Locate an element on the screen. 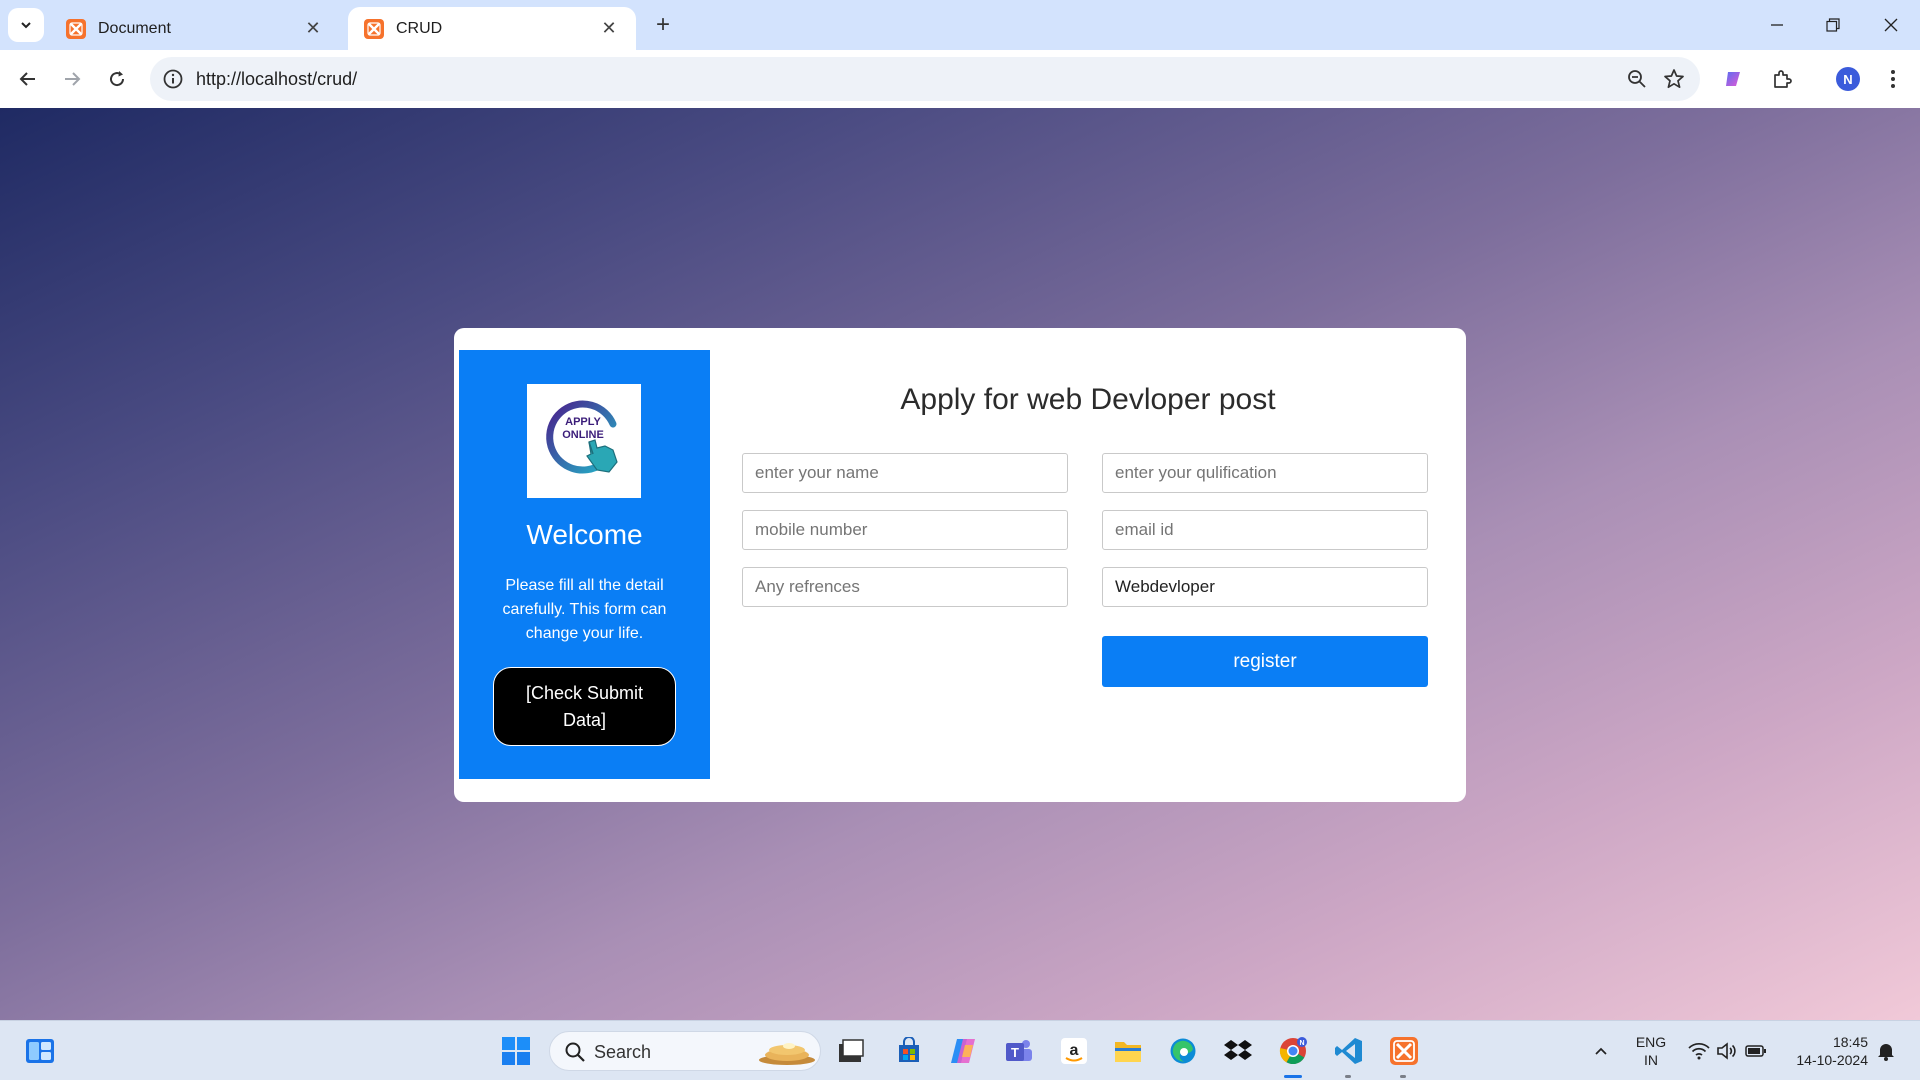  reload-icon is located at coordinates (117, 79).